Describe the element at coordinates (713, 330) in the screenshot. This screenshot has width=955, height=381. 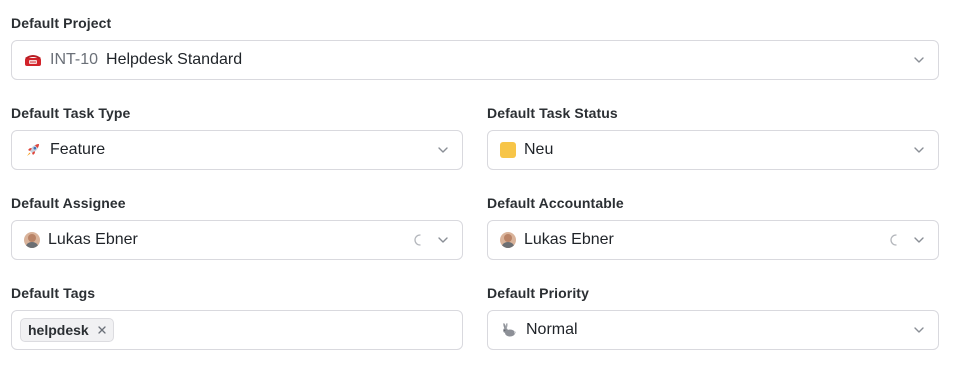
I see `default-priority-select: Normal` at that location.